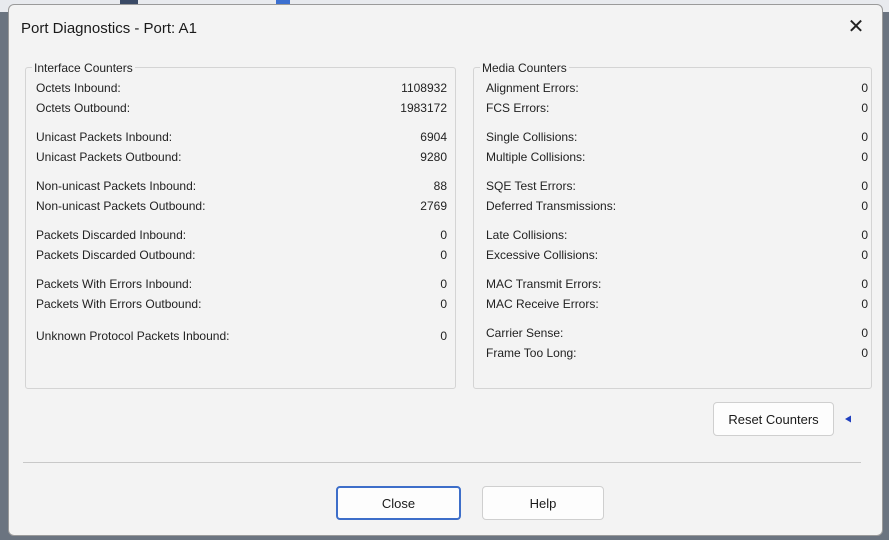 This screenshot has height=540, width=889. Describe the element at coordinates (544, 284) in the screenshot. I see `counter-label: MAC Transmit Errors:` at that location.